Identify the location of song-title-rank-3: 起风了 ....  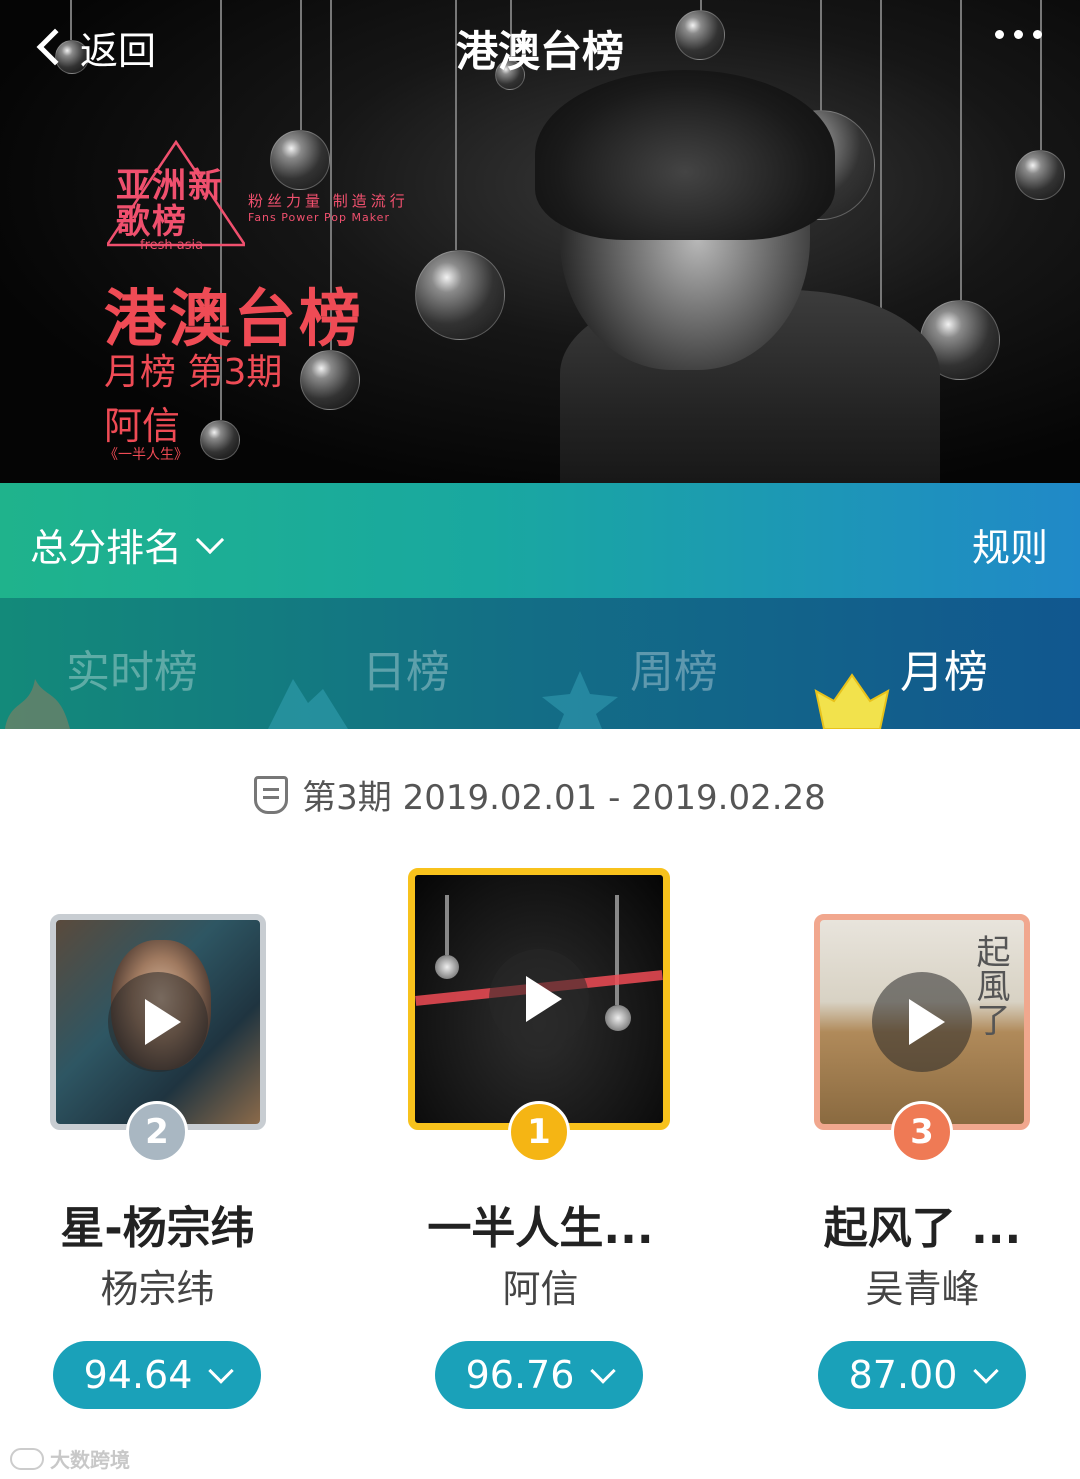
(922, 1224).